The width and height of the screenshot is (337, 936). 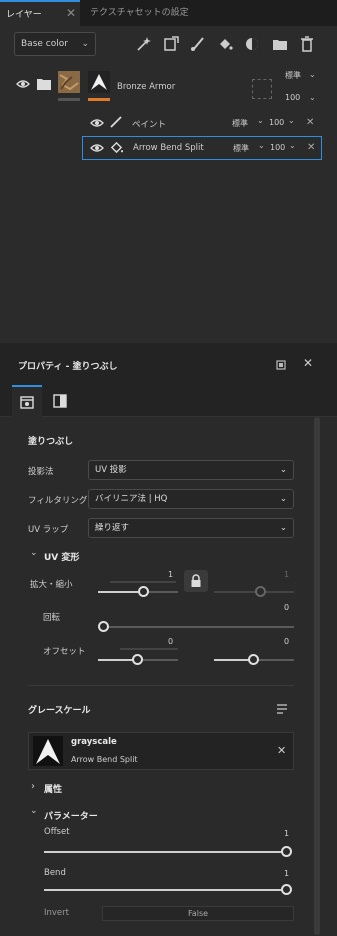 I want to click on gradient-icon, so click(x=60, y=401).